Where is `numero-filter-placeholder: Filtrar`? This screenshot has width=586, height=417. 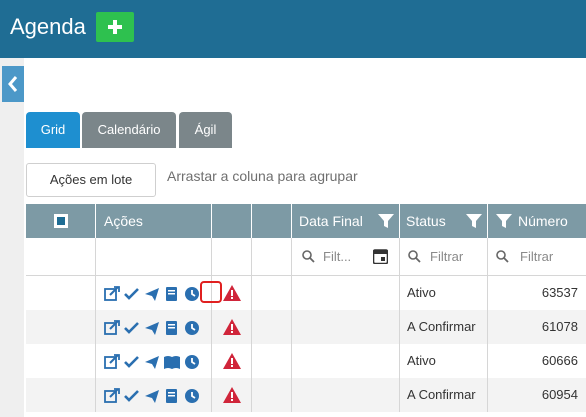 numero-filter-placeholder: Filtrar is located at coordinates (537, 256).